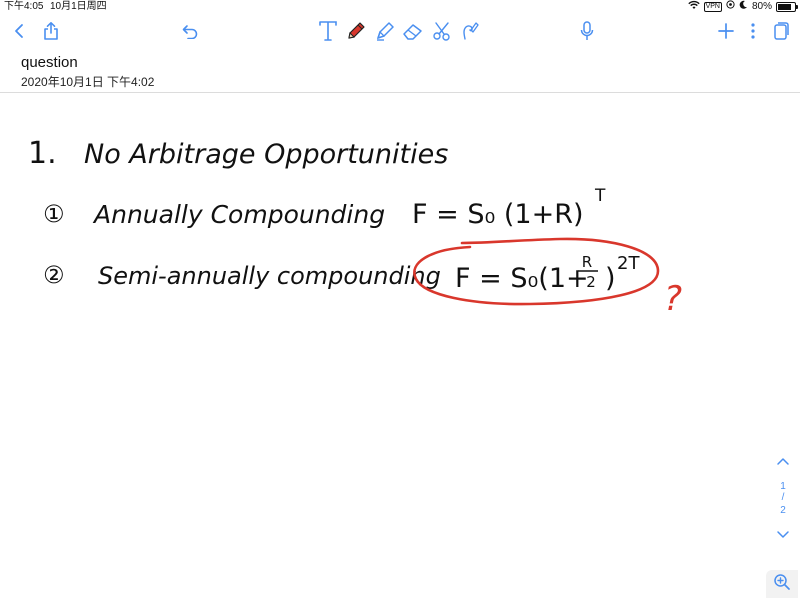  What do you see at coordinates (400, 70) in the screenshot?
I see `document-header: question 2020年10月1日 下午4:02` at bounding box center [400, 70].